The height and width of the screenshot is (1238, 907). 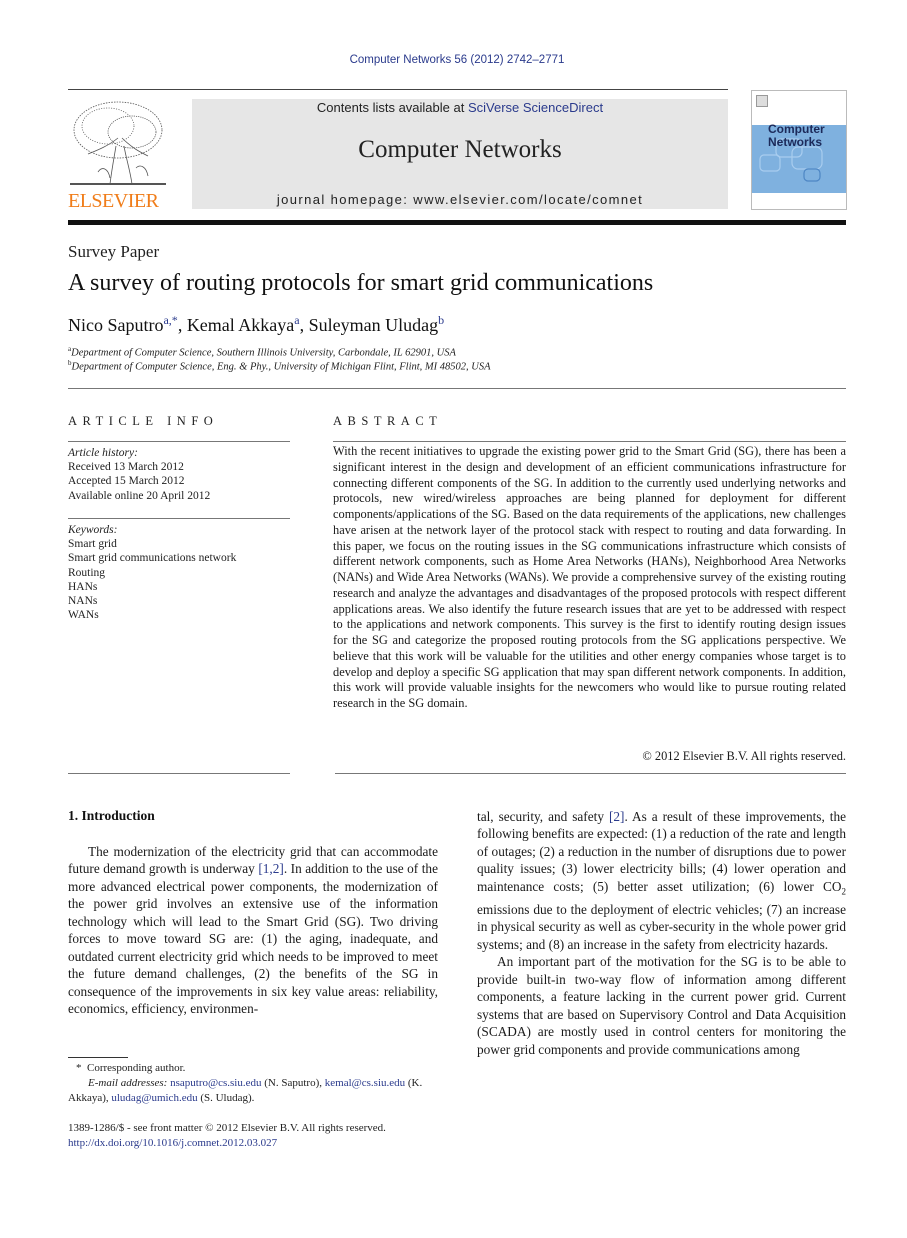 I want to click on history-item: Received 13 March 2012, so click(x=126, y=467).